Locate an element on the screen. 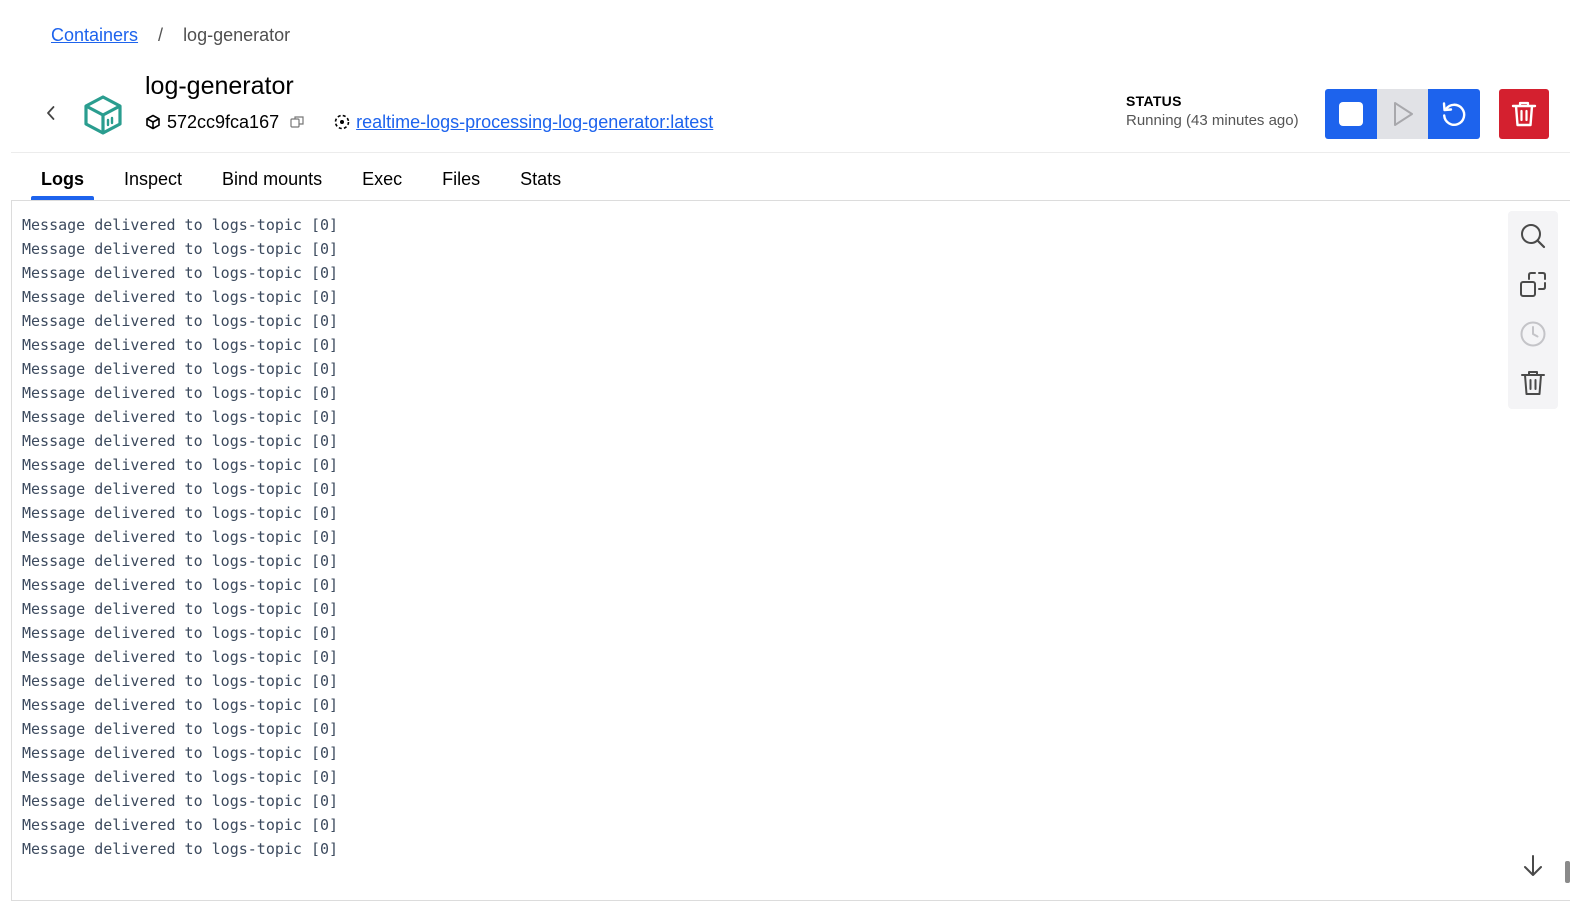 This screenshot has width=1570, height=902. arrow-down-icon is located at coordinates (1533, 865).